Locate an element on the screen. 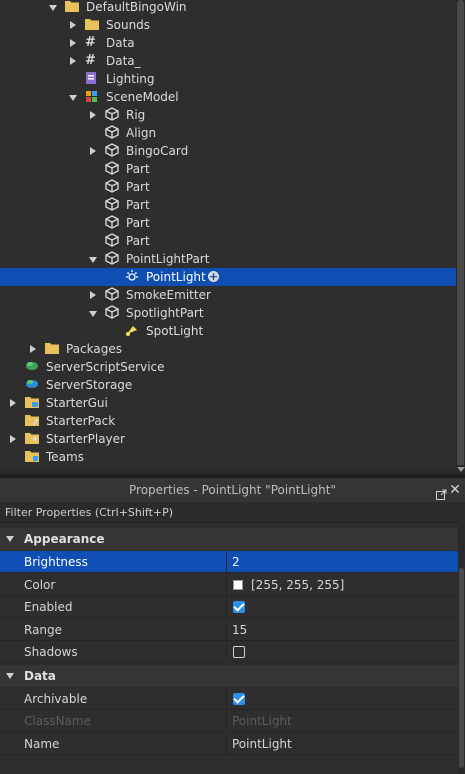 This screenshot has height=774, width=465. tree-item-starterpack: StarterPack is located at coordinates (228, 421).